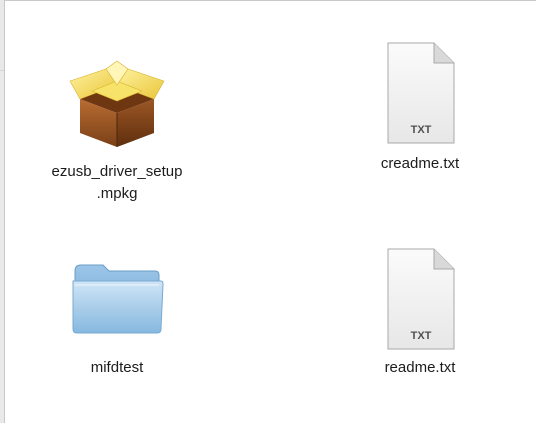 The height and width of the screenshot is (423, 536). I want to click on file-item-mifdtest: mifdtest, so click(117, 327).